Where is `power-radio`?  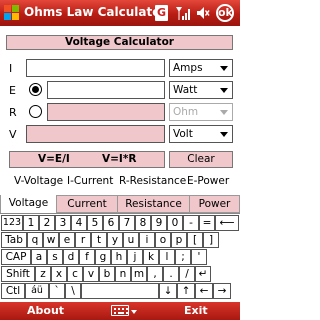
power-radio is located at coordinates (35, 89).